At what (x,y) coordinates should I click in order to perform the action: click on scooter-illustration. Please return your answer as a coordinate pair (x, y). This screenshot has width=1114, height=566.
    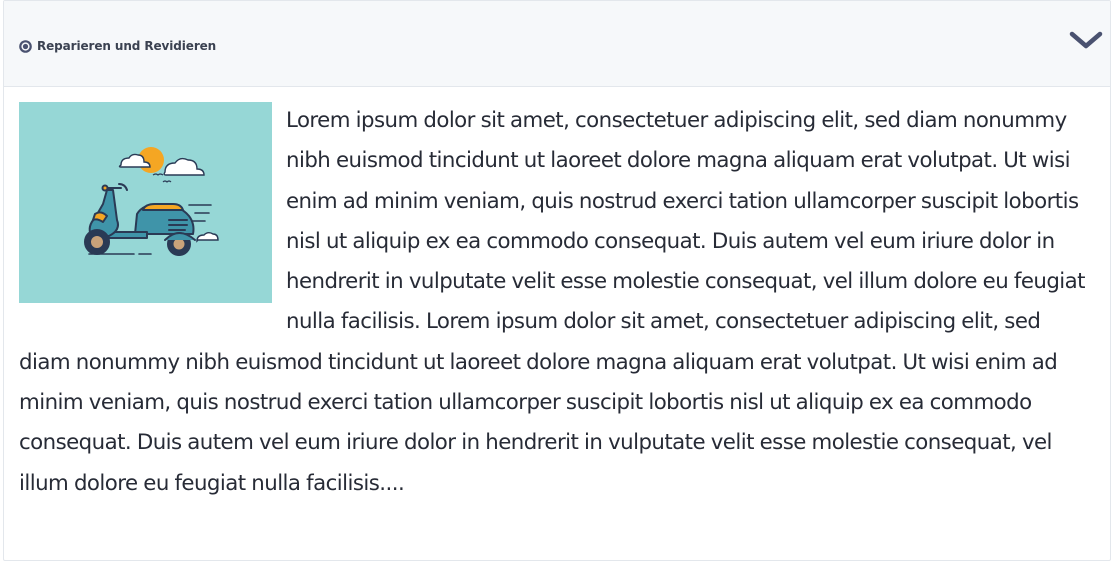
    Looking at the image, I should click on (145, 202).